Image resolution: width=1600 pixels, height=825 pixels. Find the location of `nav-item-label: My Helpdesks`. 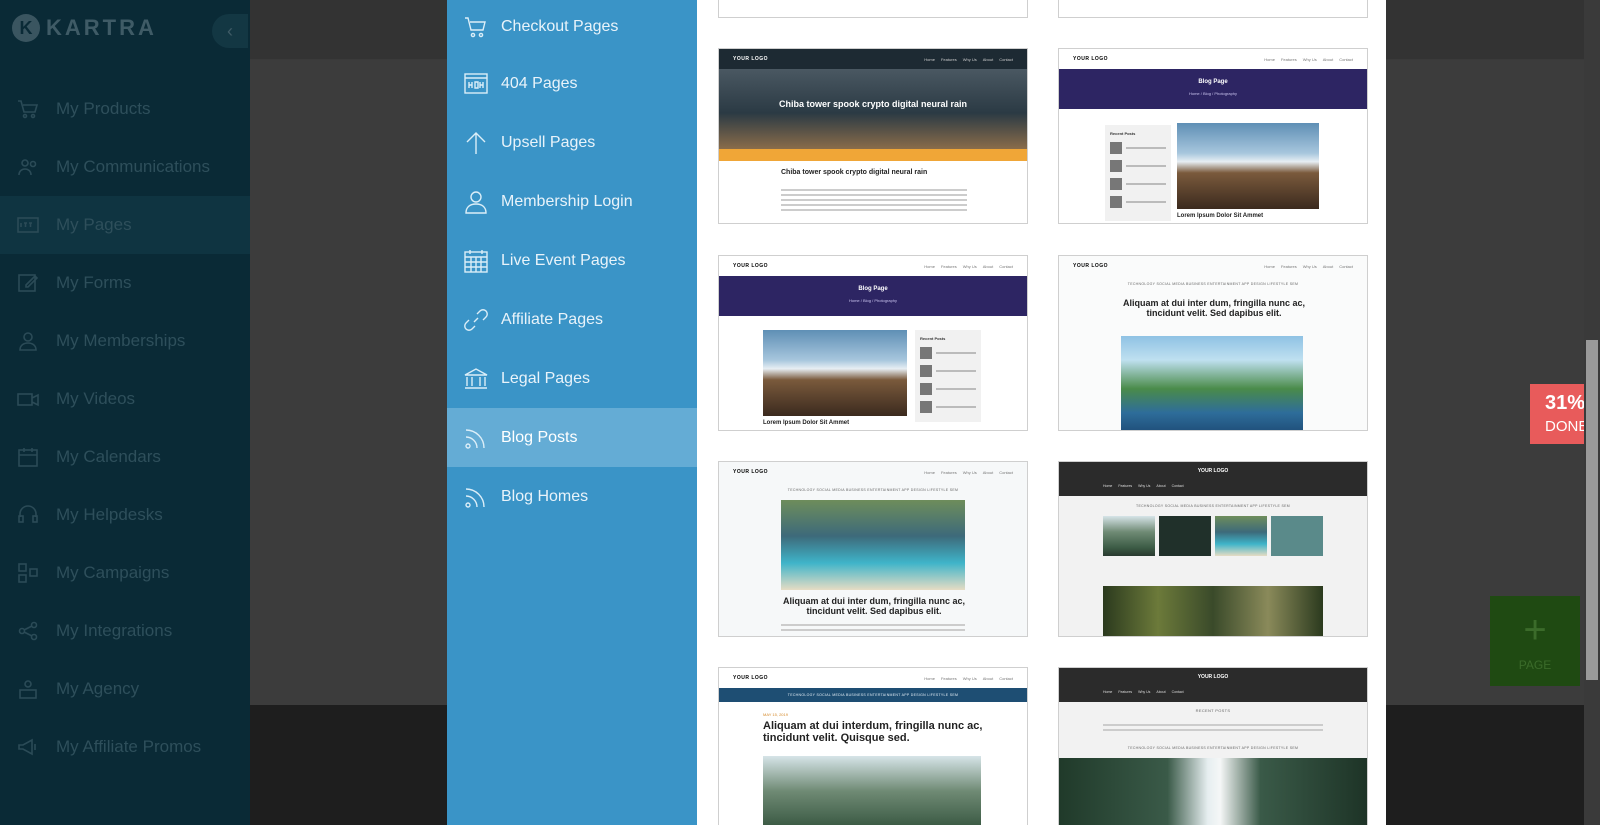

nav-item-label: My Helpdesks is located at coordinates (109, 514).